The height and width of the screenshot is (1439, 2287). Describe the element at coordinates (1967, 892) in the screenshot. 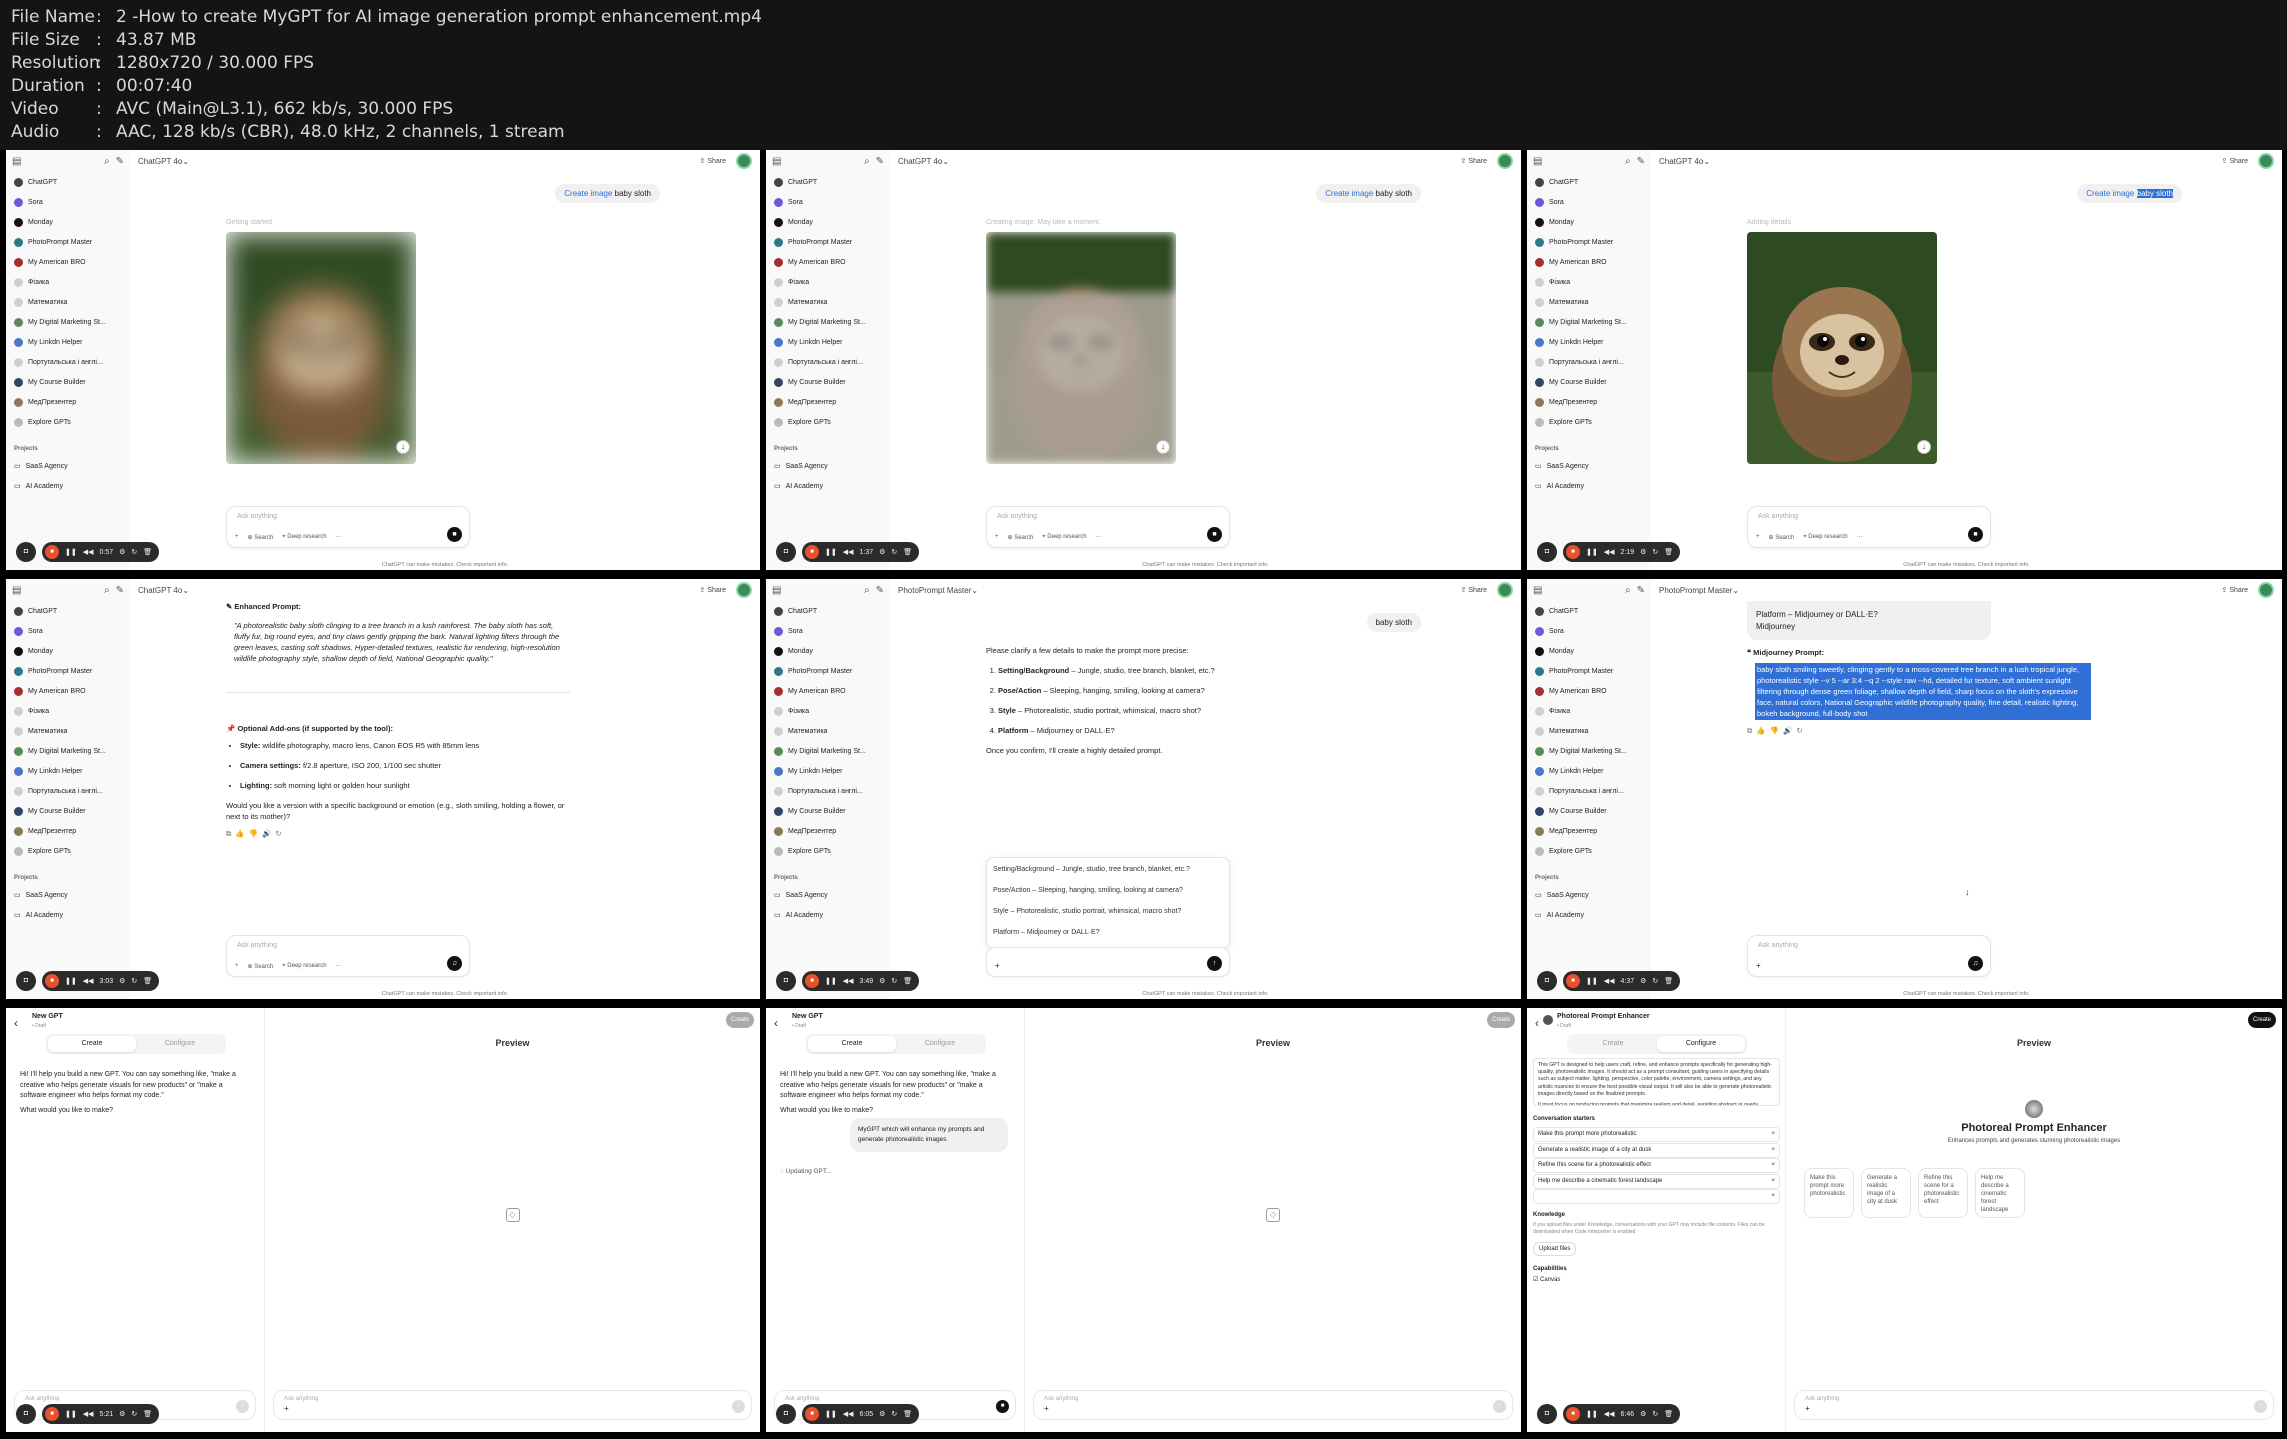

I see `scroll-down-icon: ↓` at that location.